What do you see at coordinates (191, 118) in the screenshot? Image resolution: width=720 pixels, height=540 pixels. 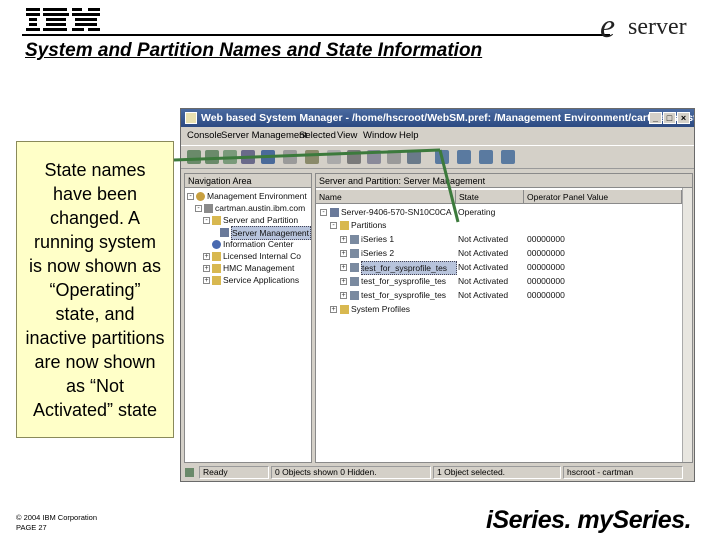 I see `app-icon` at bounding box center [191, 118].